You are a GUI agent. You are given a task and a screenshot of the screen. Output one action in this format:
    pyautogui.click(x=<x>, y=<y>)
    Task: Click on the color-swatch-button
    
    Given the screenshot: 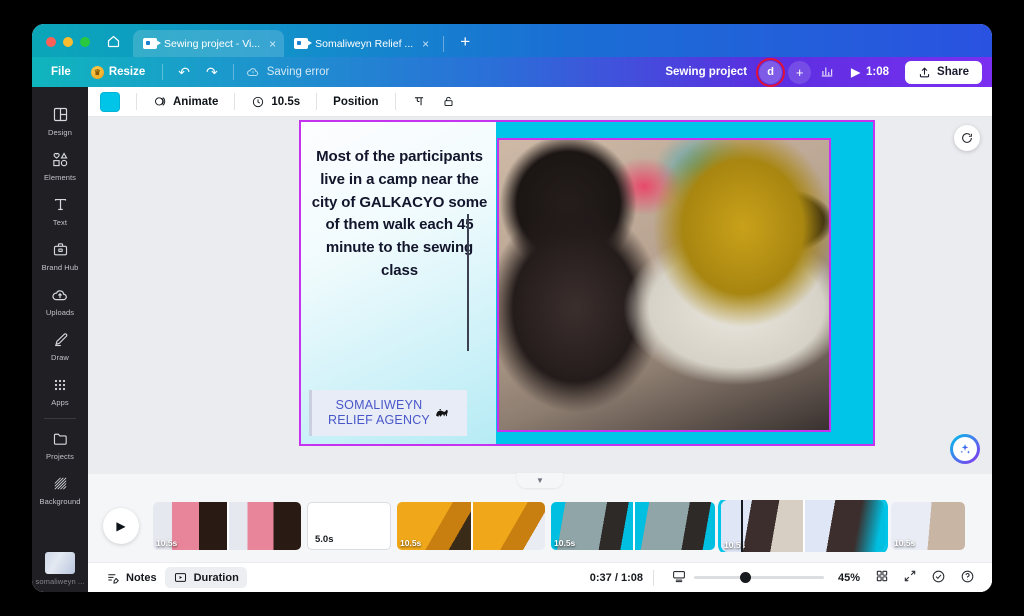 What is the action you would take?
    pyautogui.click(x=110, y=101)
    